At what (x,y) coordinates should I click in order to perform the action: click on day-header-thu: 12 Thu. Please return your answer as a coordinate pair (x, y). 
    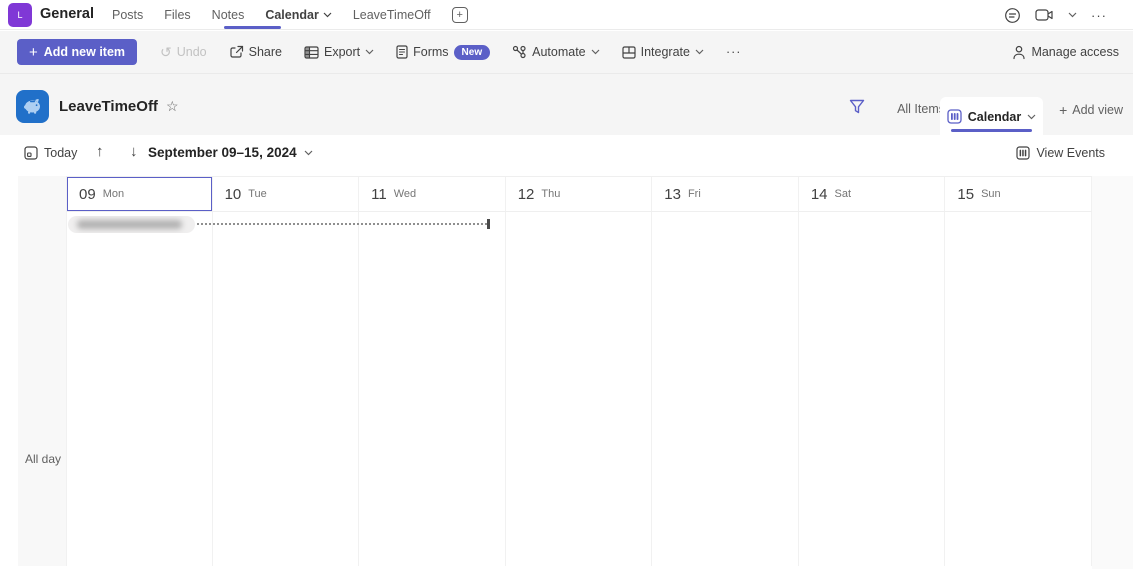
    Looking at the image, I should click on (579, 194).